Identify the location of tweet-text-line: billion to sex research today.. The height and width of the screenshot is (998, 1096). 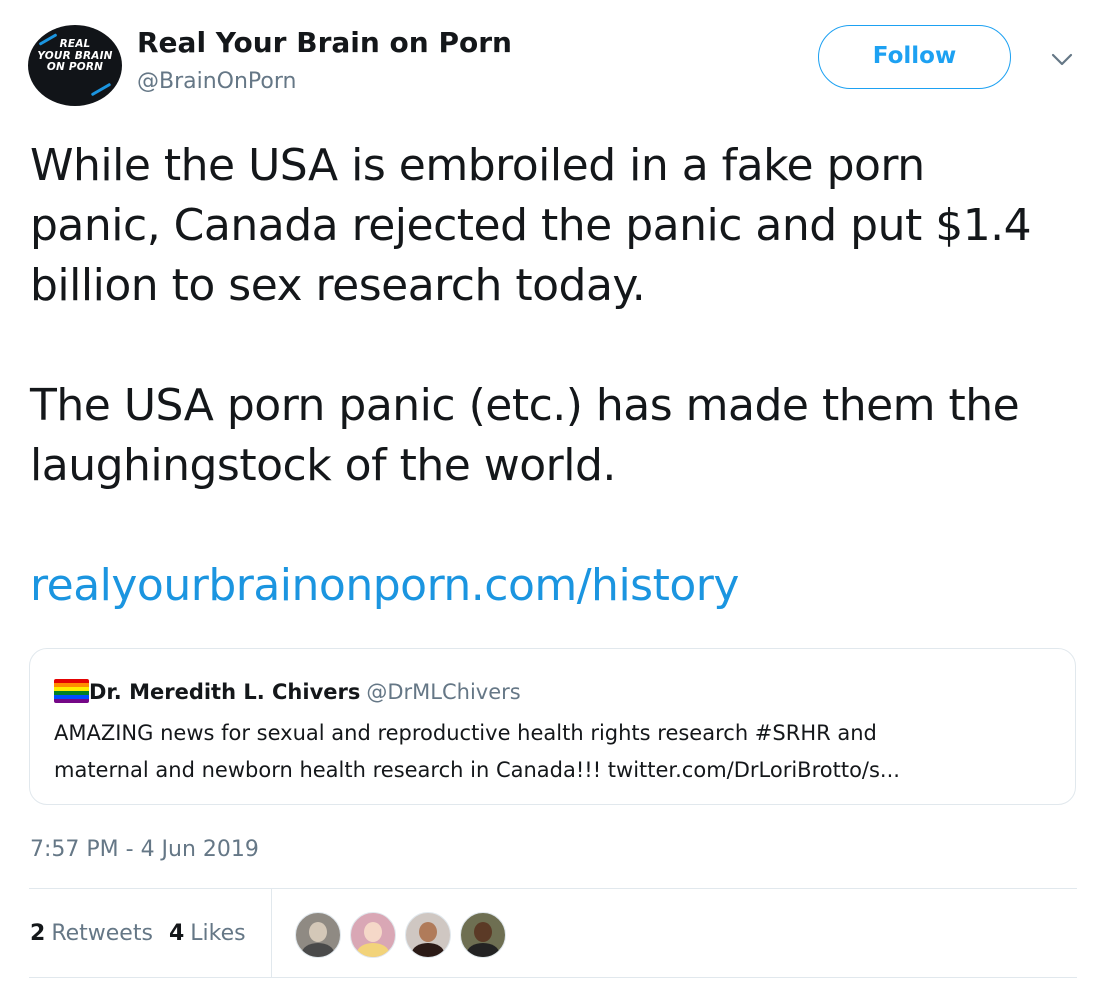
(338, 285).